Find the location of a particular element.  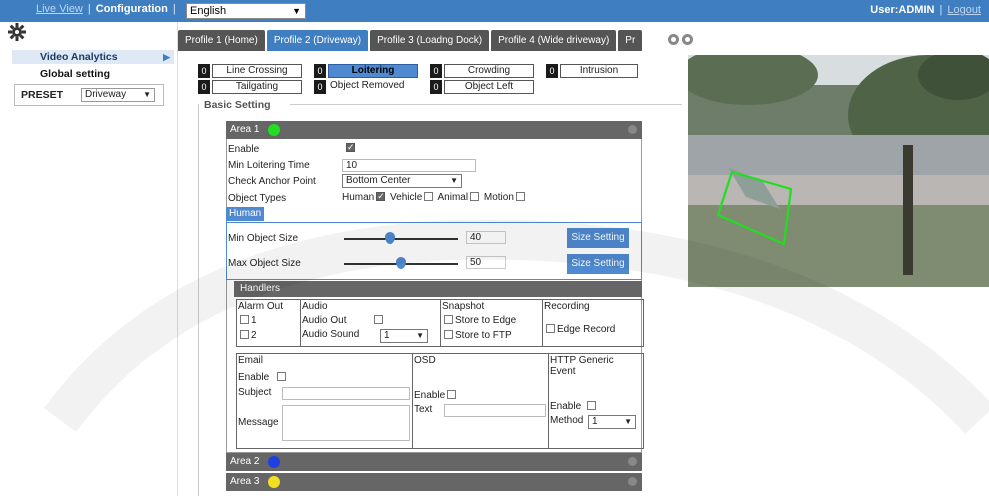

vehicle-type-label: Vehicle is located at coordinates (406, 197).